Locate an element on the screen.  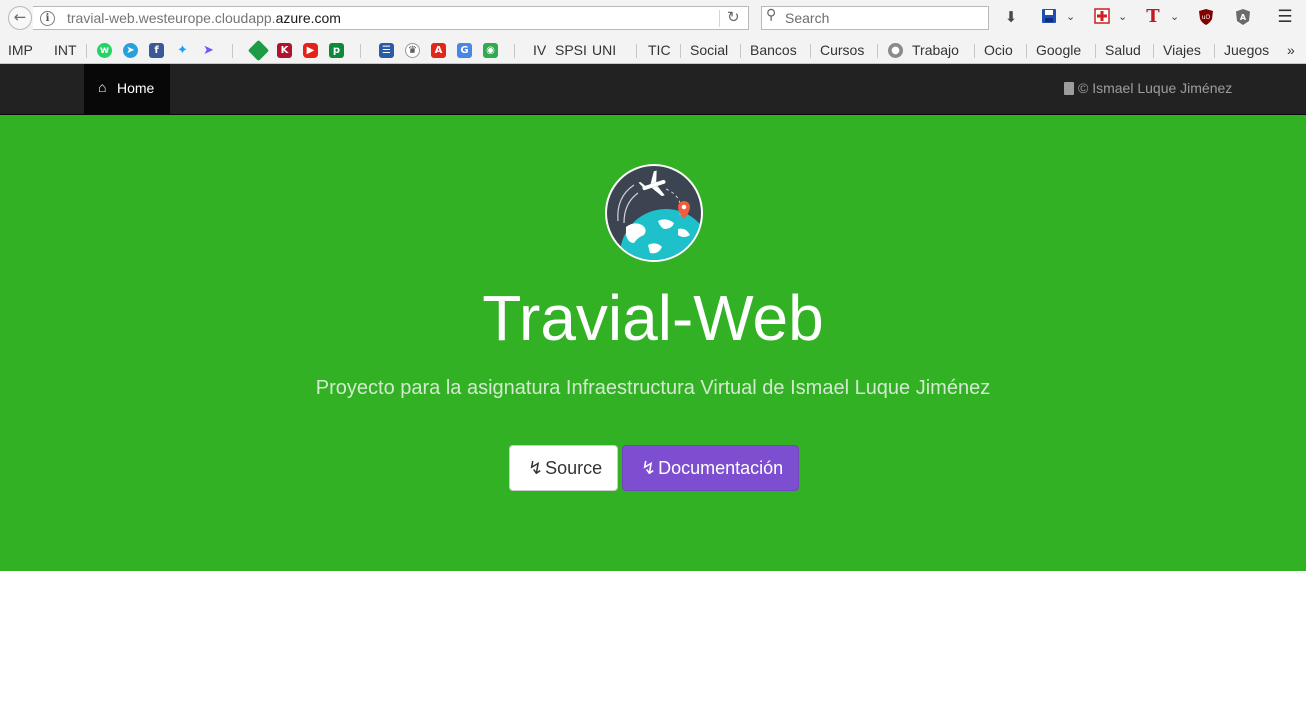
bookmark-int: INT is located at coordinates (65, 50).